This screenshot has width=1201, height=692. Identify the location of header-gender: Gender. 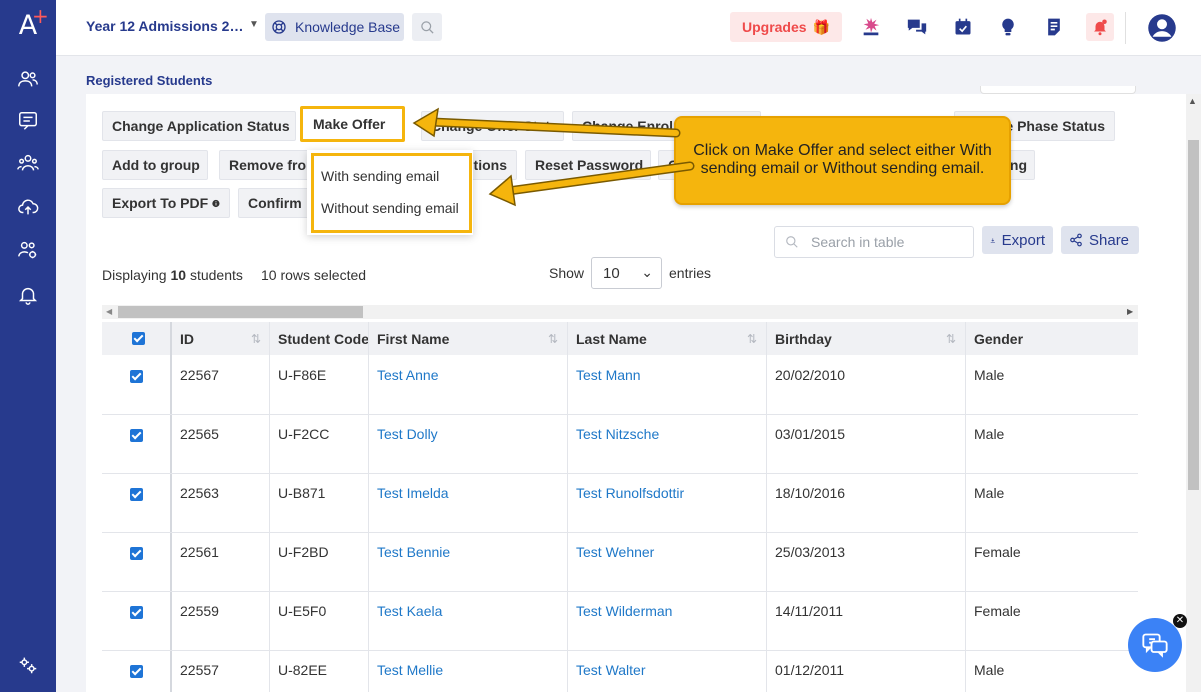
(998, 339).